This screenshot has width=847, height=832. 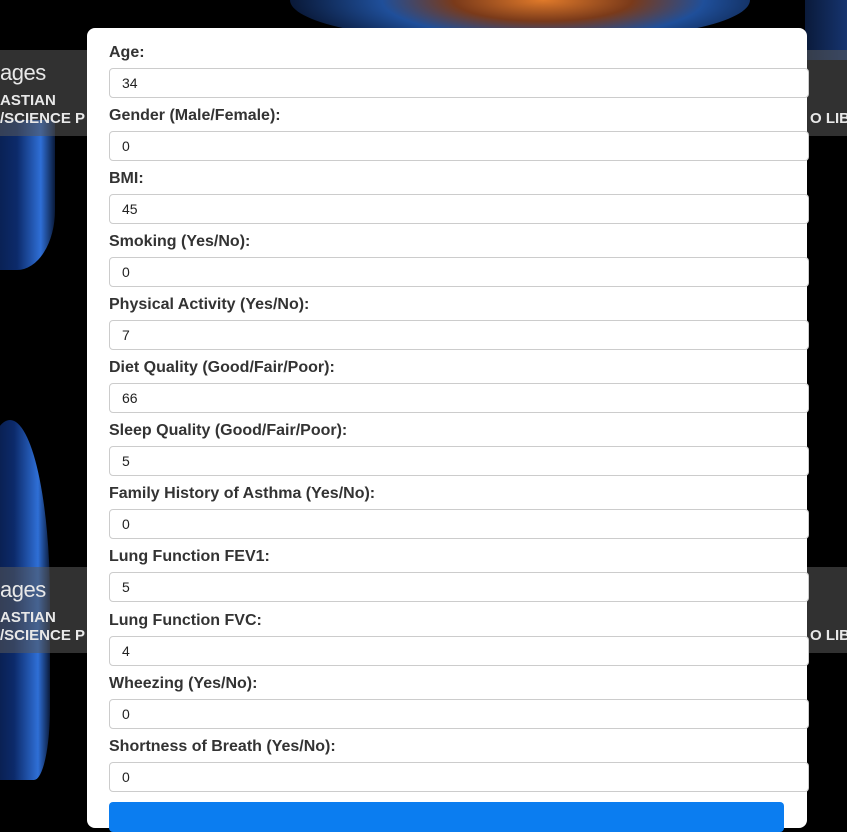 What do you see at coordinates (459, 524) in the screenshot?
I see `family-history-input` at bounding box center [459, 524].